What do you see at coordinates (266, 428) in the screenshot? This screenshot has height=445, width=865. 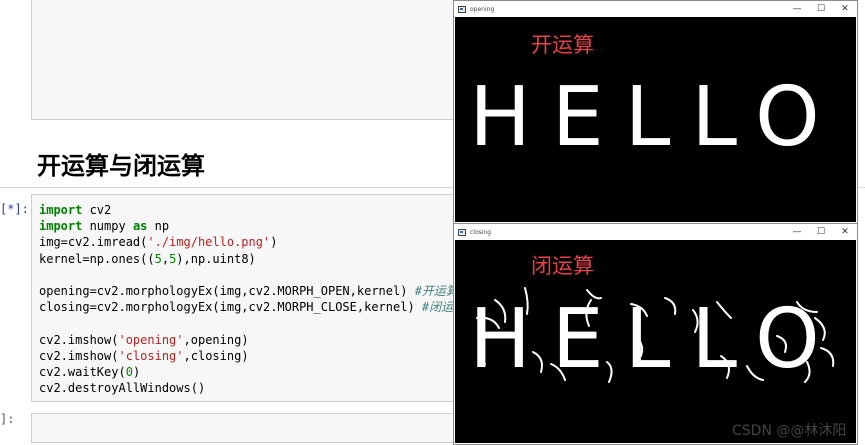 I see `empty-code-cell` at bounding box center [266, 428].